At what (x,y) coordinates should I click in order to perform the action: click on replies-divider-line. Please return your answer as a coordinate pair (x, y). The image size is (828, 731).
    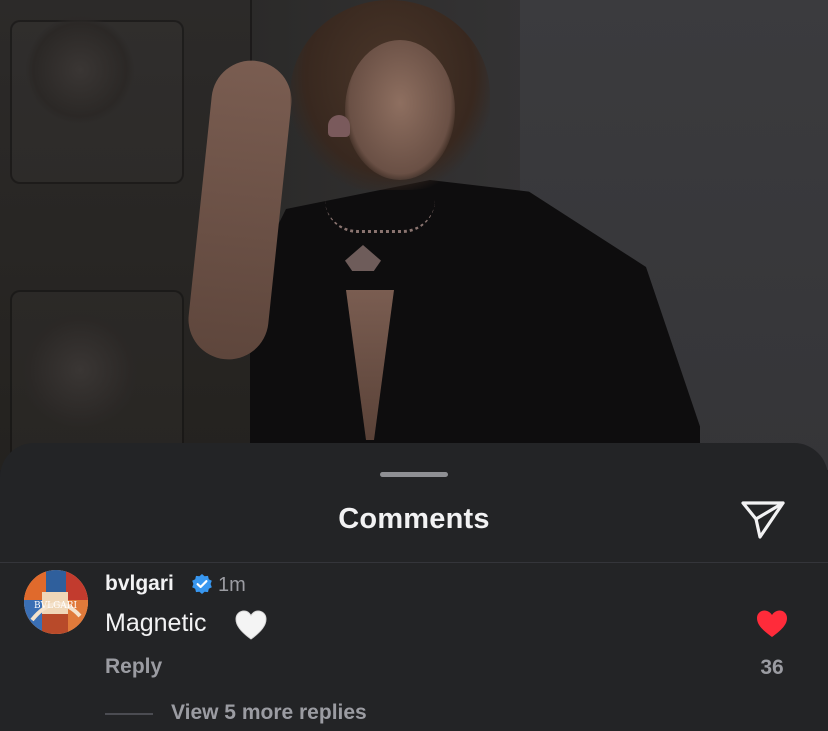
    Looking at the image, I should click on (129, 714).